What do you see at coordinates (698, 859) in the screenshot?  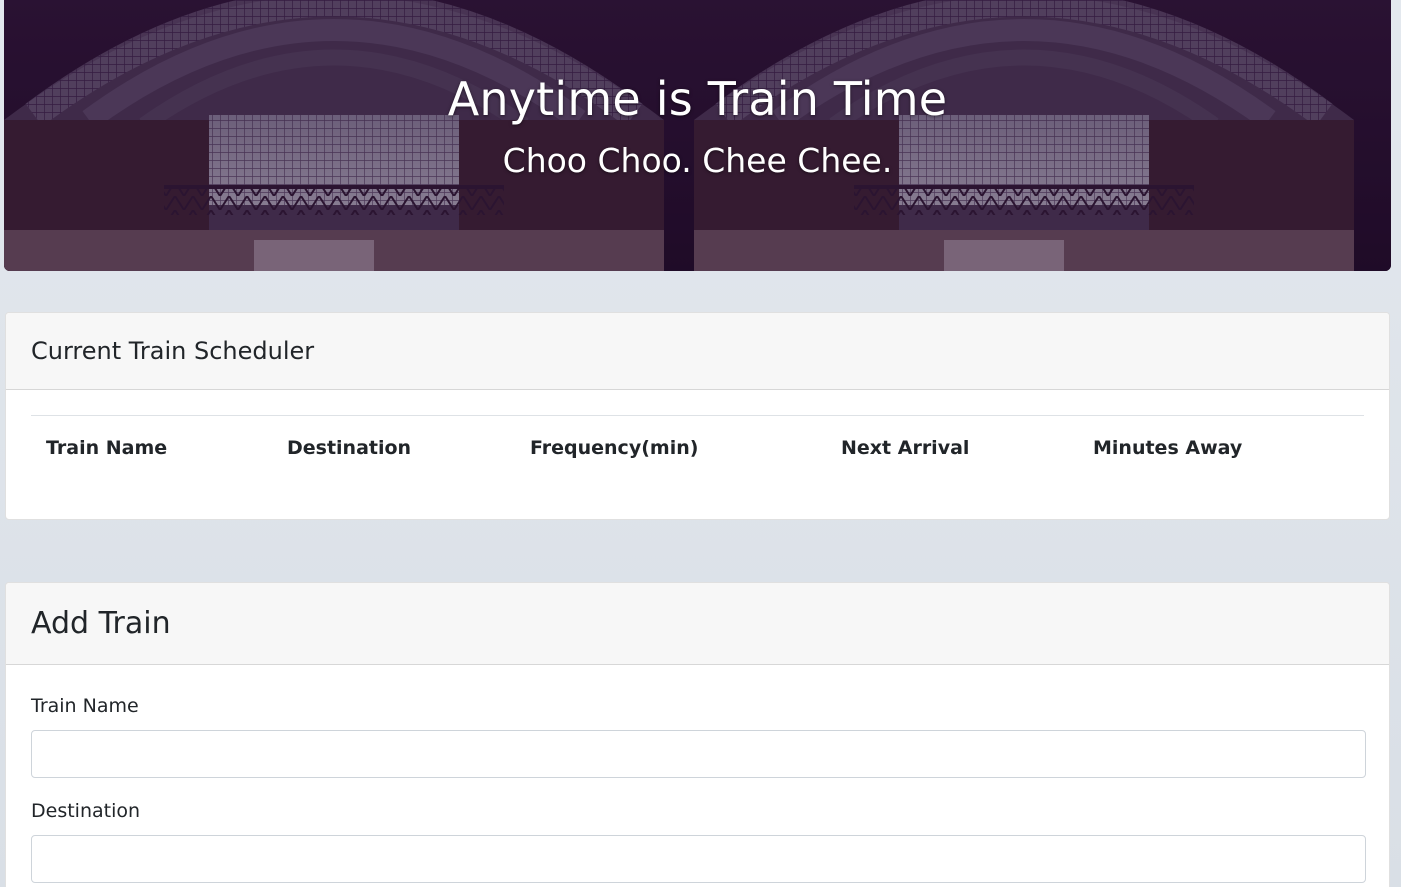 I see `destination-input` at bounding box center [698, 859].